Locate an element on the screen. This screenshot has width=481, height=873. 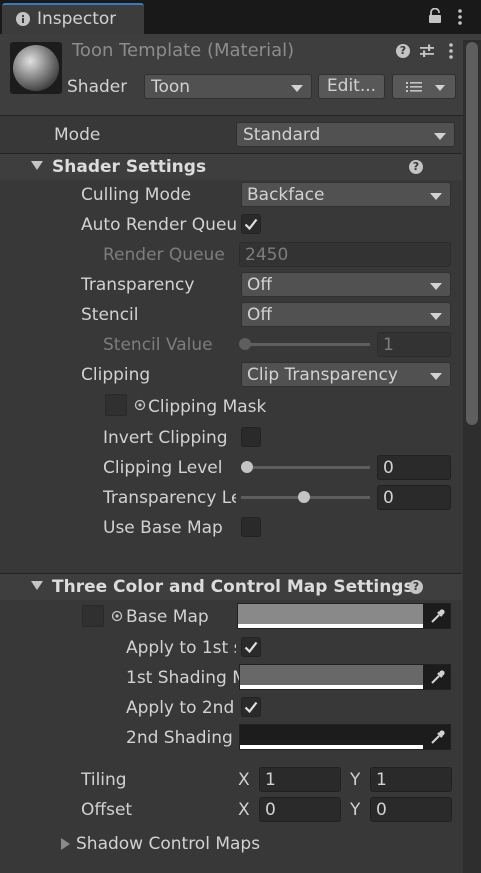
transparency-level-label: Transparency Level is located at coordinates (169, 498).